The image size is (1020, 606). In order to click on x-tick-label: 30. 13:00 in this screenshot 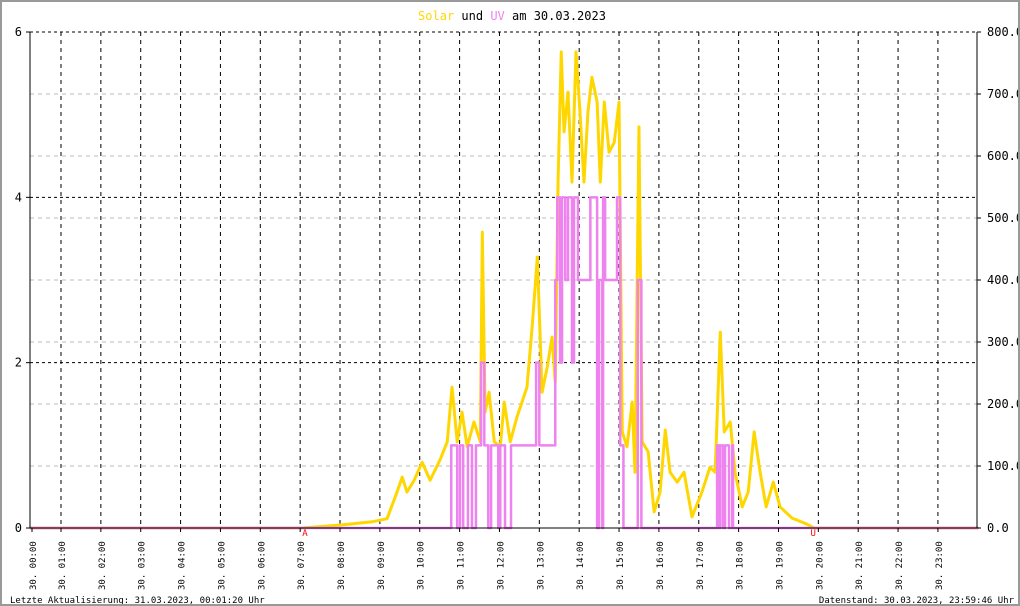, I will do `click(541, 565)`.